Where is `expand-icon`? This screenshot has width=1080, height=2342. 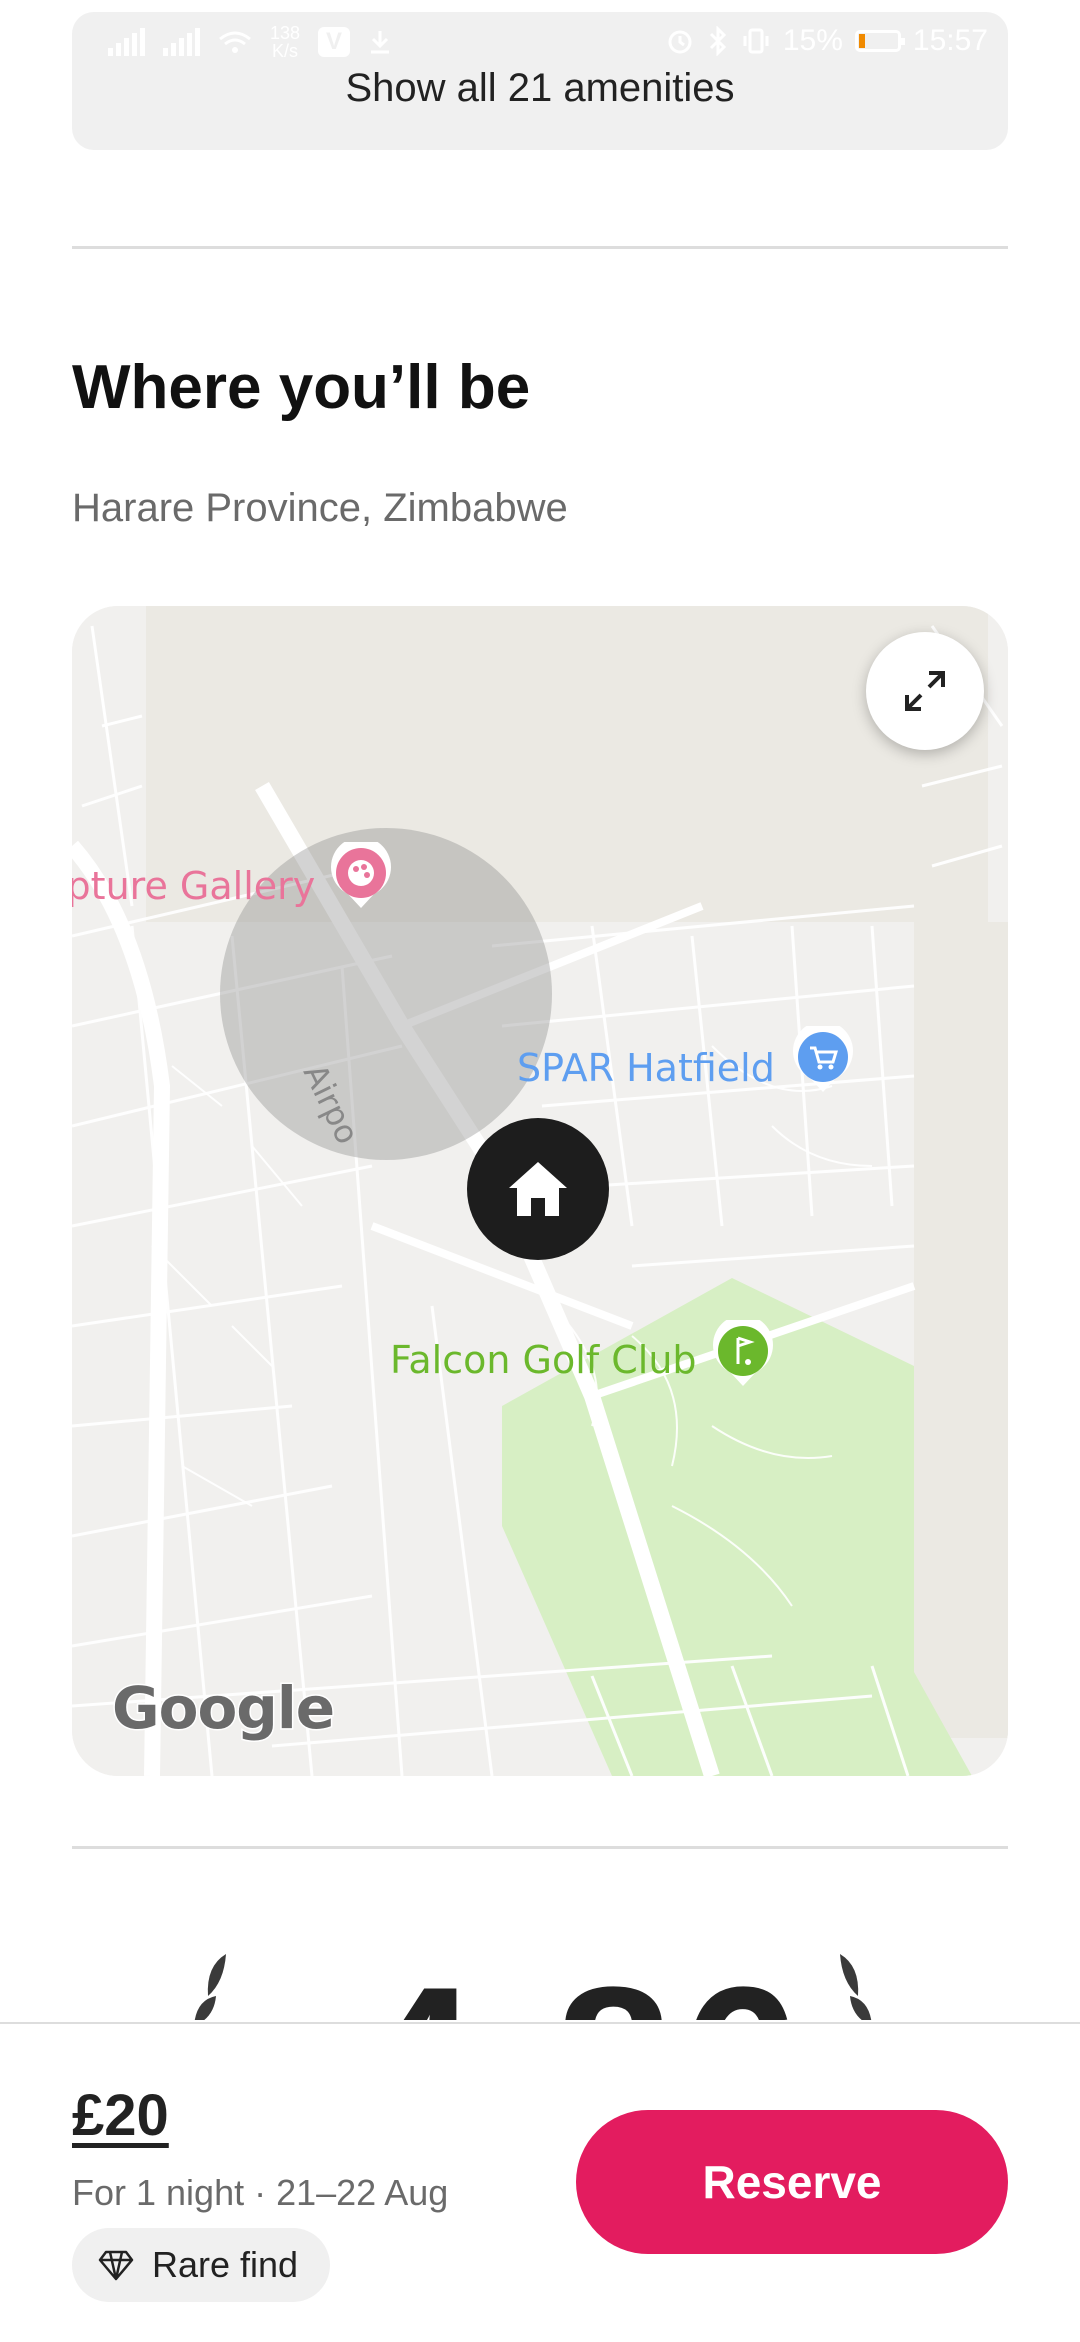 expand-icon is located at coordinates (925, 691).